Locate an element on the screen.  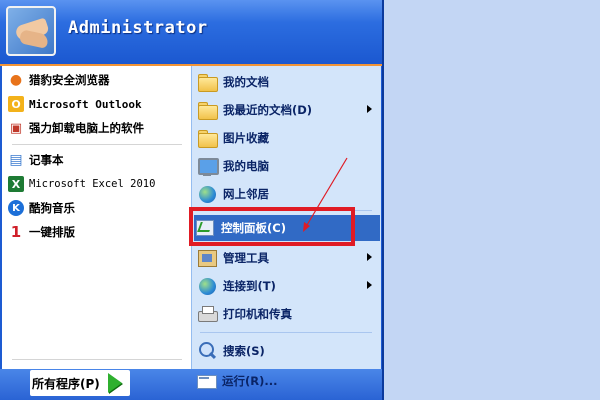
all-programs-button: 所有程序(P) is located at coordinates (80, 383).